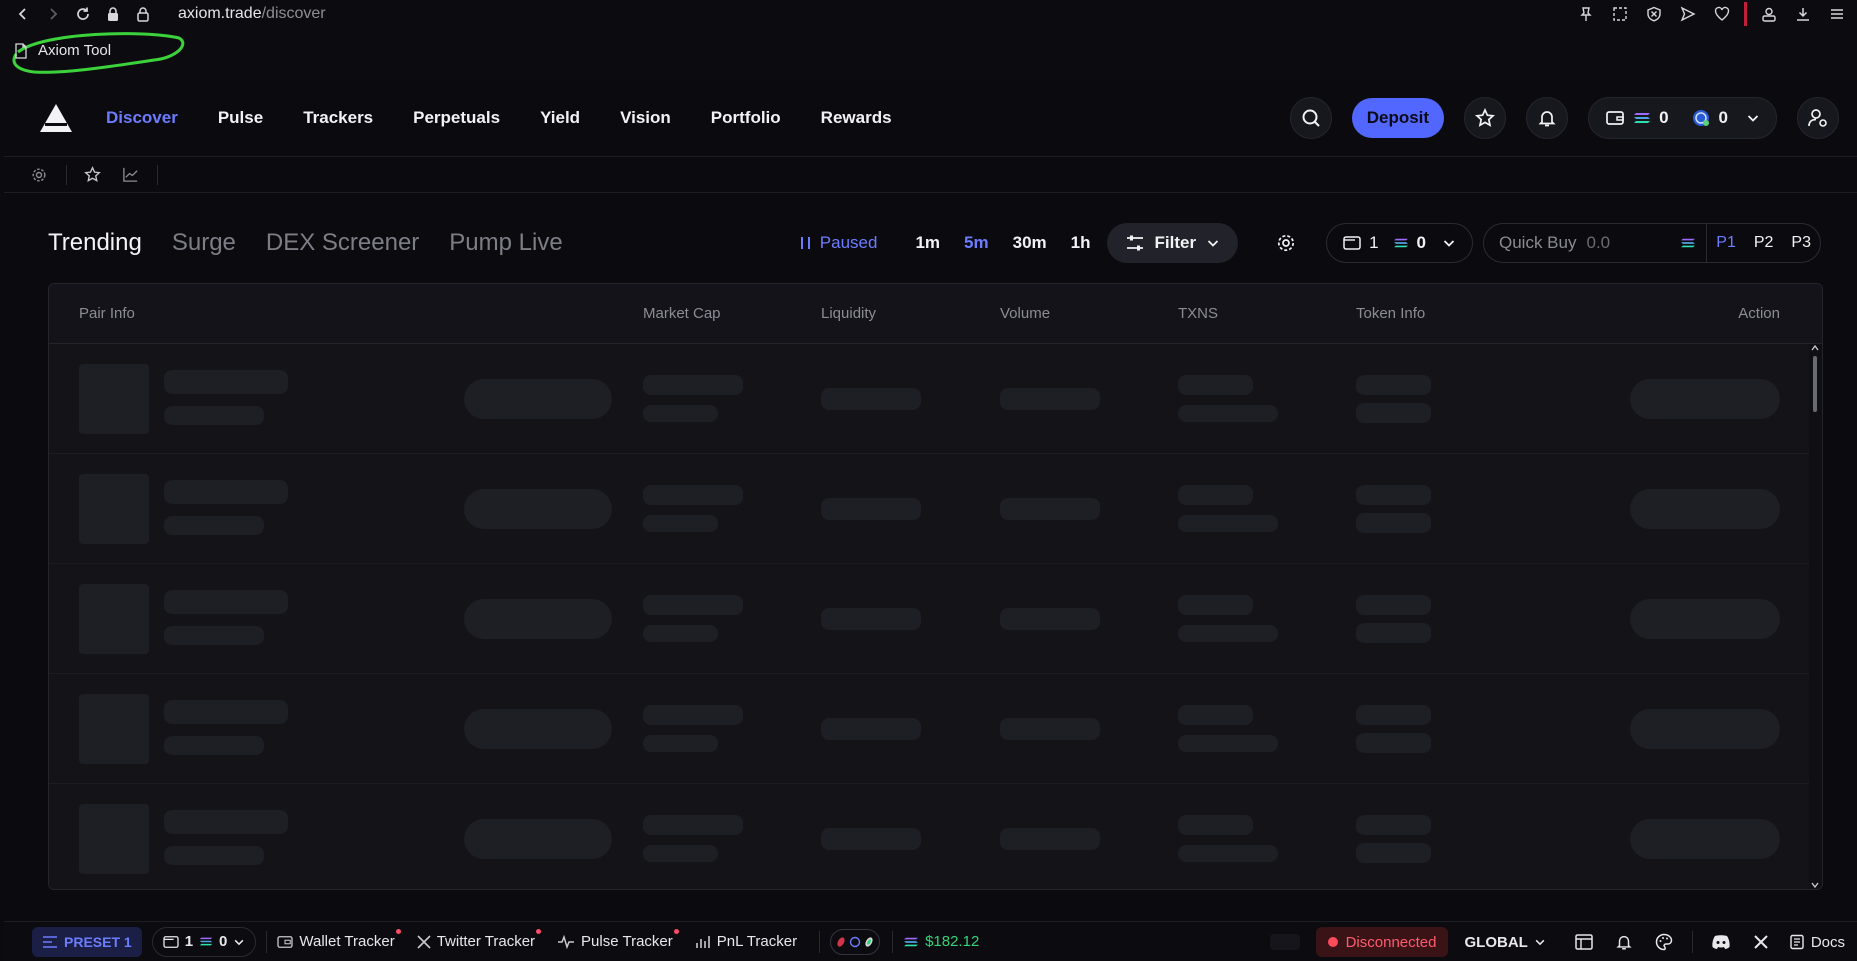 Image resolution: width=1857 pixels, height=961 pixels. Describe the element at coordinates (338, 118) in the screenshot. I see `nav-trackers: Trackers` at that location.